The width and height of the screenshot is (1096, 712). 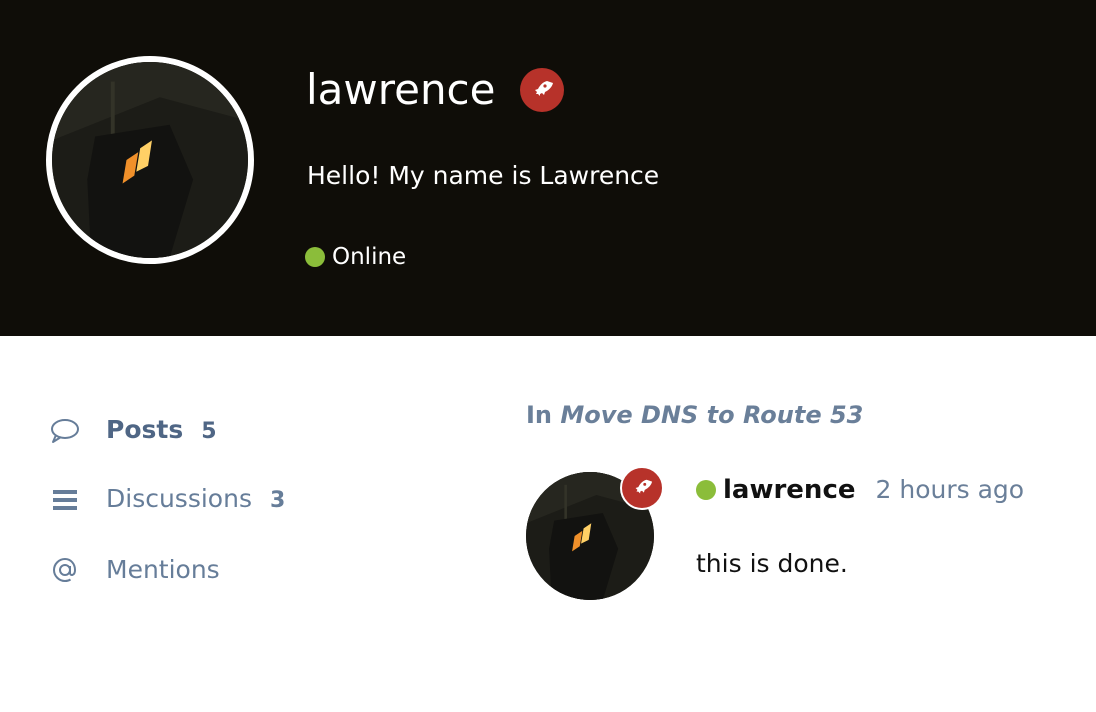 What do you see at coordinates (65, 570) in the screenshot?
I see `at-sign-icon` at bounding box center [65, 570].